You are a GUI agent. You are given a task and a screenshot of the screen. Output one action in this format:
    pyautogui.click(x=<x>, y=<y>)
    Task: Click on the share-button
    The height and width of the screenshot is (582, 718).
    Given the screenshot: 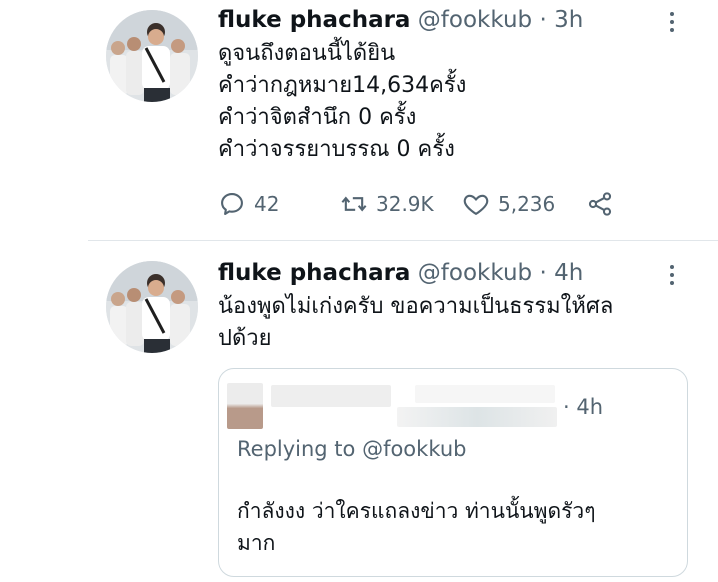 What is the action you would take?
    pyautogui.click(x=600, y=204)
    